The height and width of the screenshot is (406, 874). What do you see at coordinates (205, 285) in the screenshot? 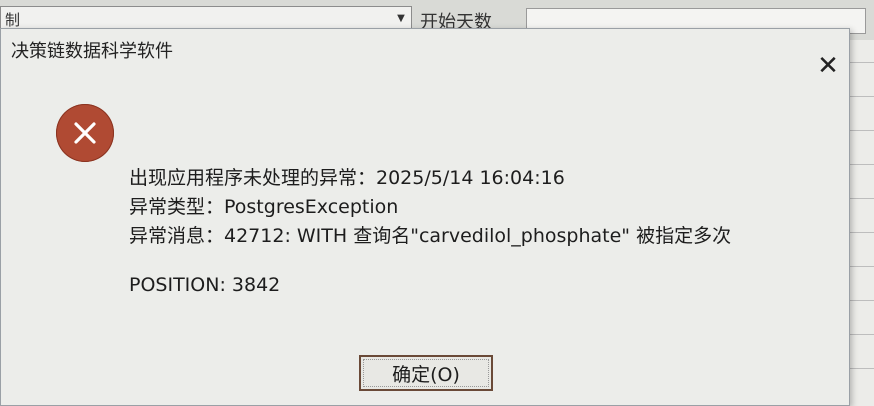
I see `exception-position-text: POSITION: 3842` at bounding box center [205, 285].